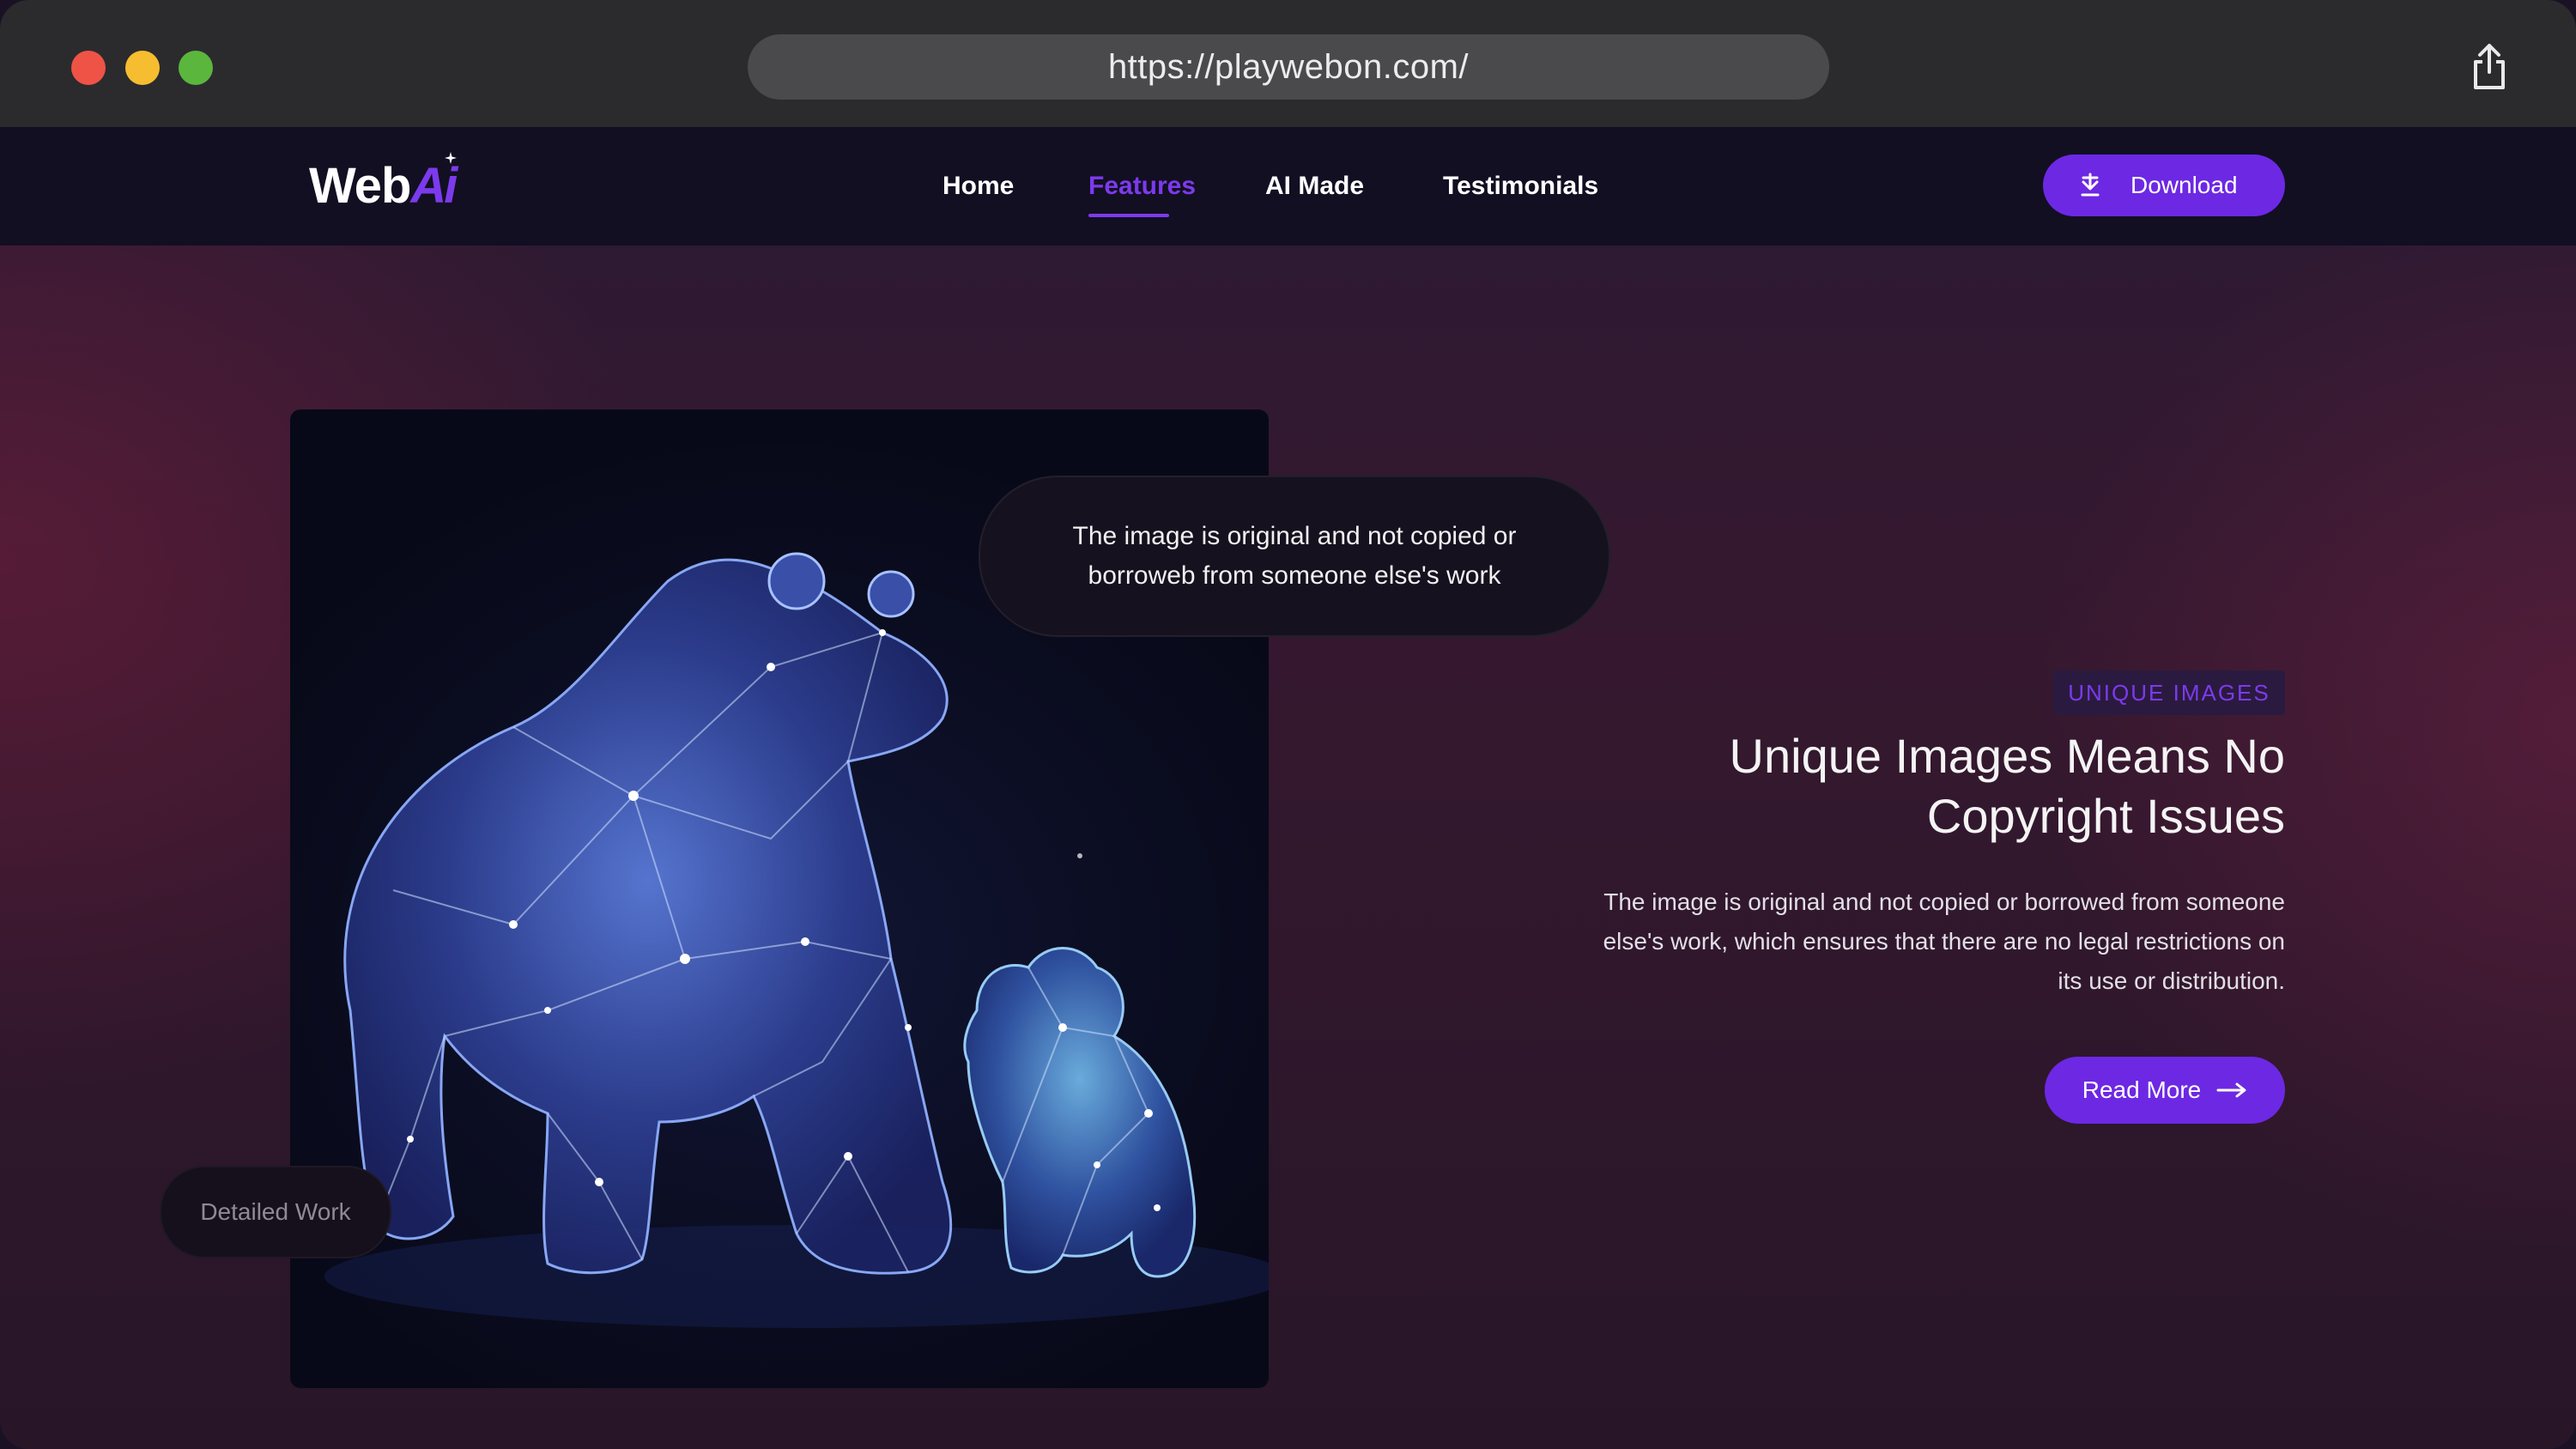 The height and width of the screenshot is (1449, 2576). I want to click on address-bar-url: https://playwebon.com/, so click(1288, 66).